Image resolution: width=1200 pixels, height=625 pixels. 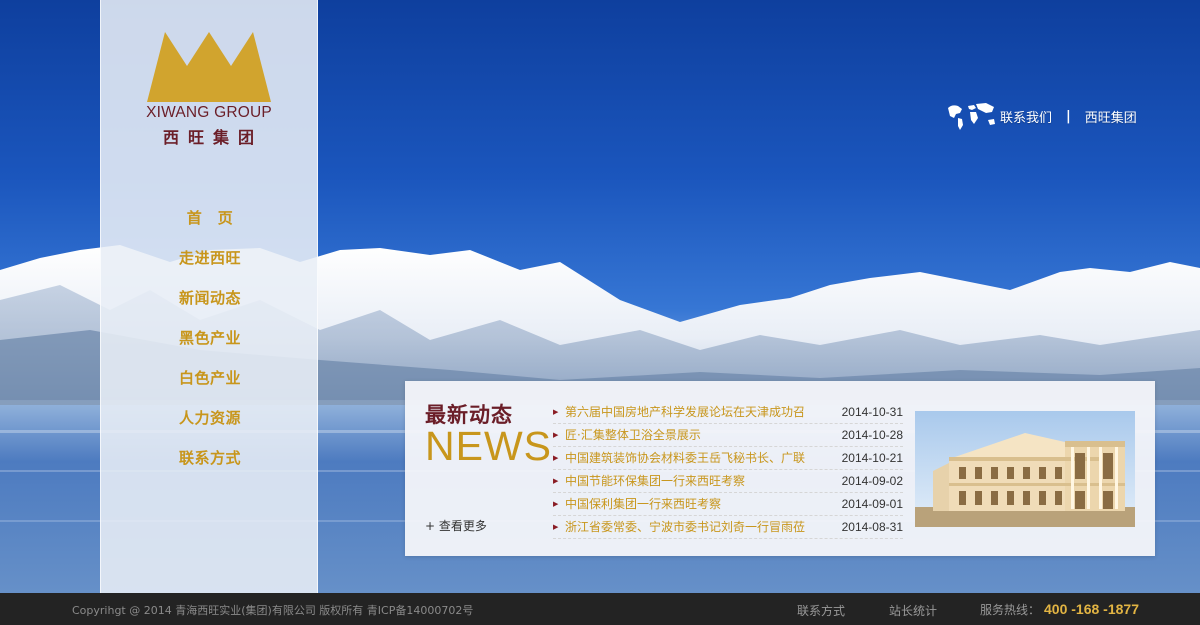 I want to click on footer-contact-link: 联系方式, so click(x=821, y=610).